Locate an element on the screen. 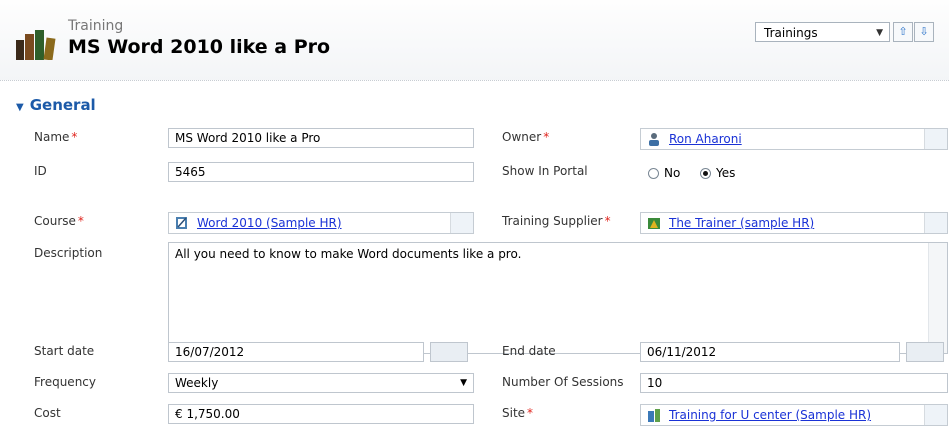 The image size is (949, 426). site-link: Training for U center (Sample HR) is located at coordinates (770, 415).